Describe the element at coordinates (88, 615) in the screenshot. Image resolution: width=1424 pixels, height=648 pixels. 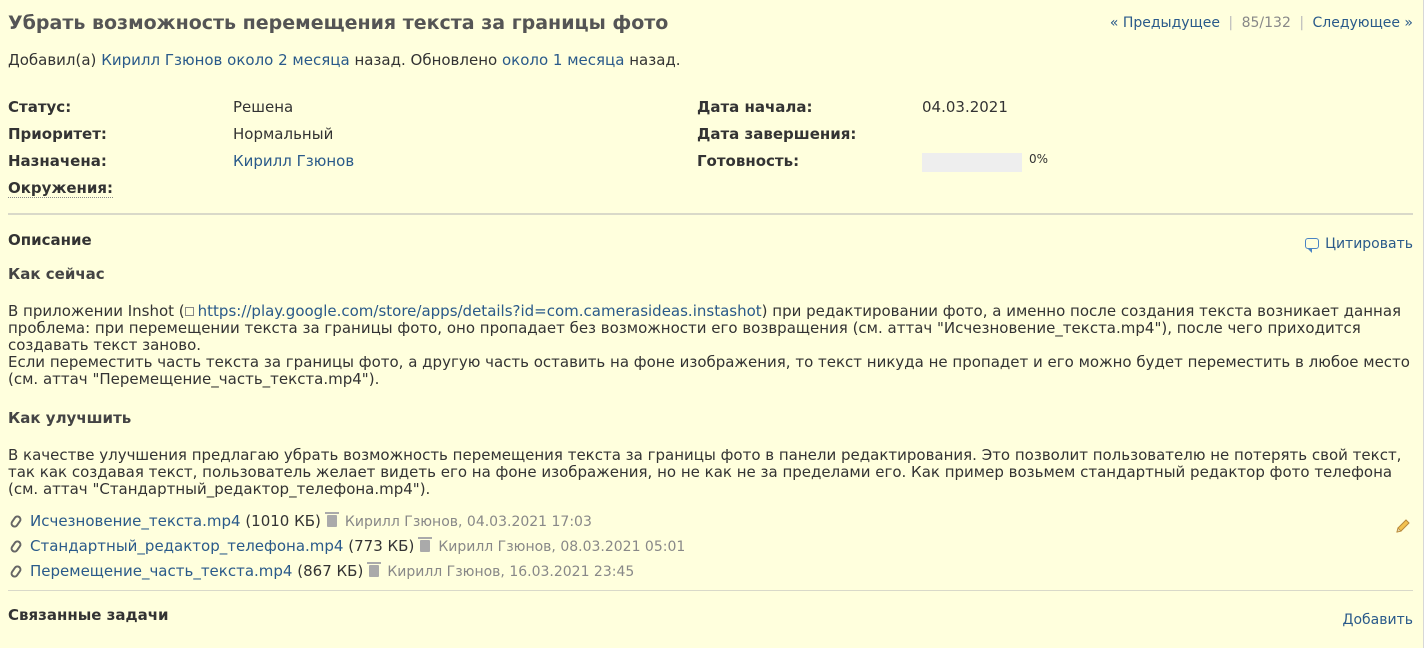
I see `related-issues-heading: Связанные задачи` at that location.